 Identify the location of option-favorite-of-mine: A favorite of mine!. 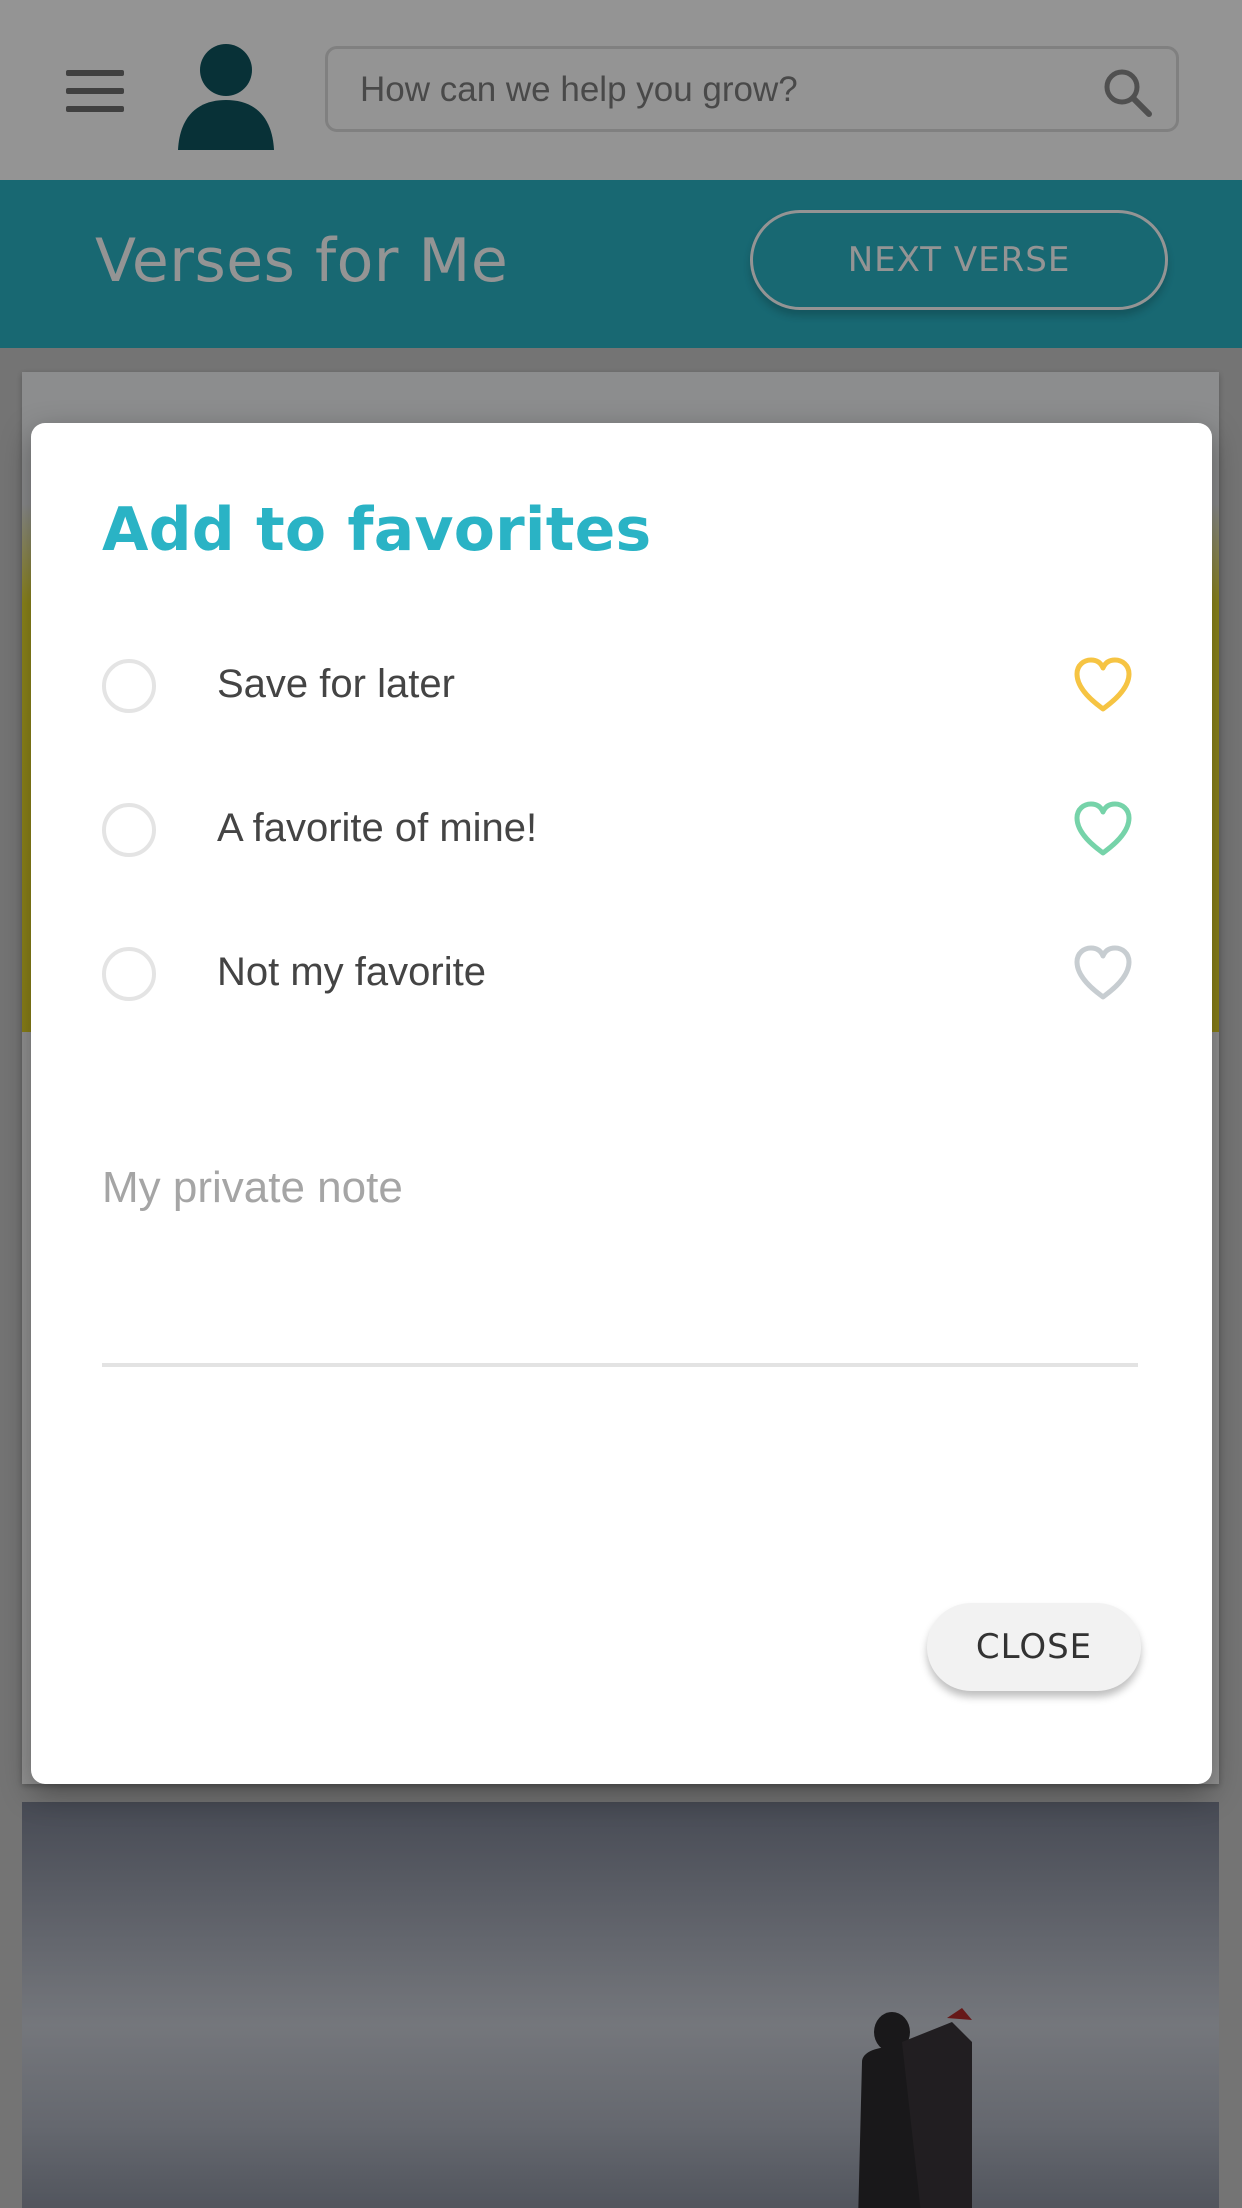
(621, 830).